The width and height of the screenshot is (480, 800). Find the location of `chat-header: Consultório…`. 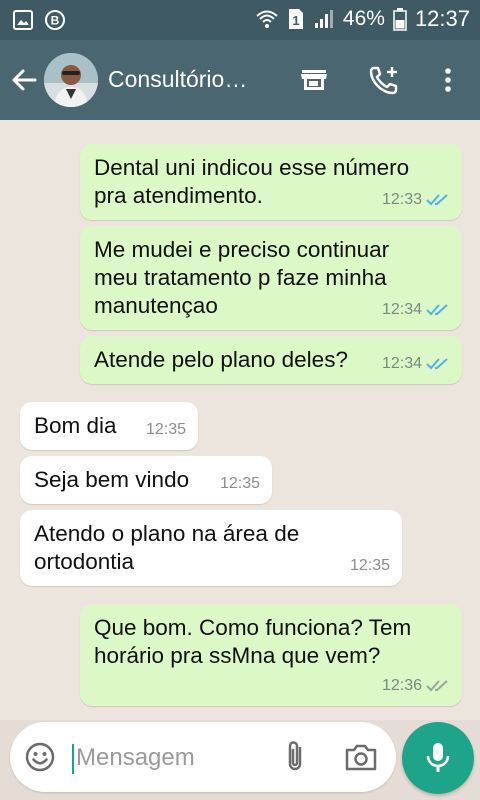

chat-header: Consultório… is located at coordinates (240, 80).